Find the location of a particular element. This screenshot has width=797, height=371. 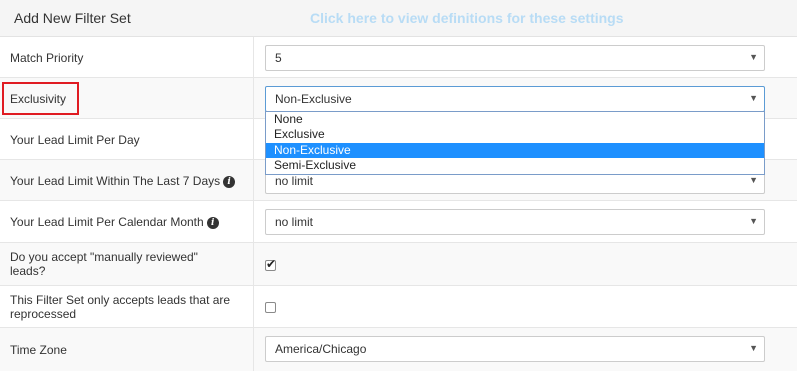

manually-reviewed-checkbox: ✔ is located at coordinates (271, 264).